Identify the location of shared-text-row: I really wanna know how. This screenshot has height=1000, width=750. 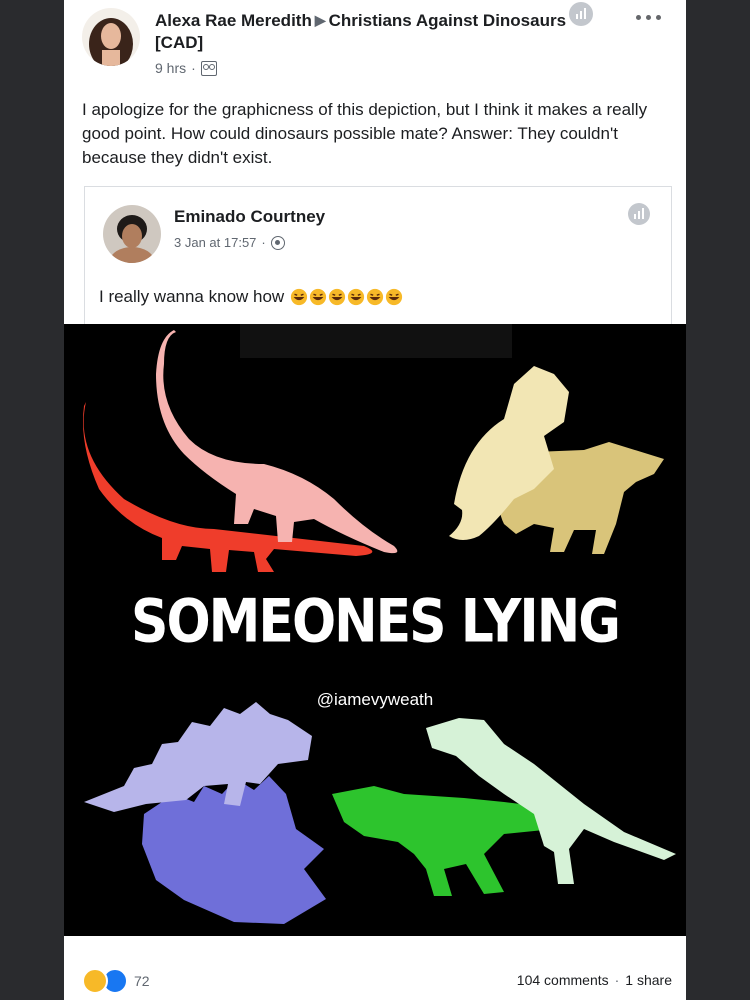
(251, 297).